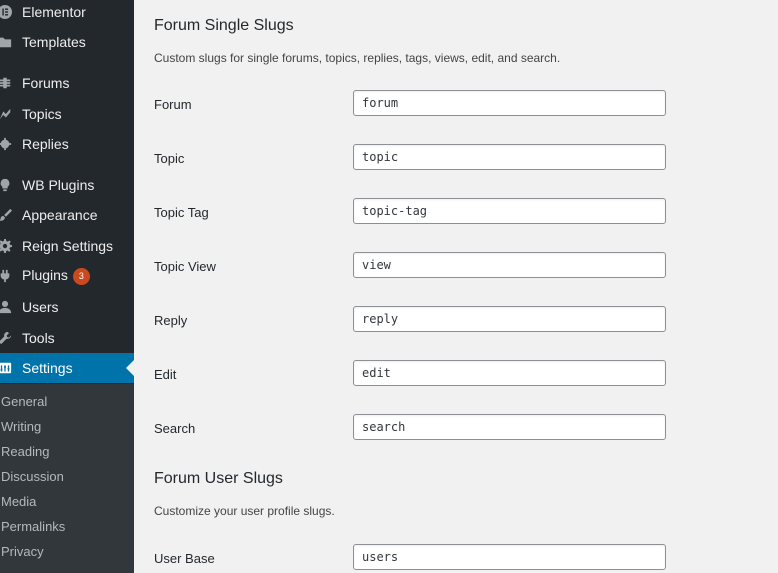  What do you see at coordinates (24, 401) in the screenshot?
I see `submenu-general: General` at bounding box center [24, 401].